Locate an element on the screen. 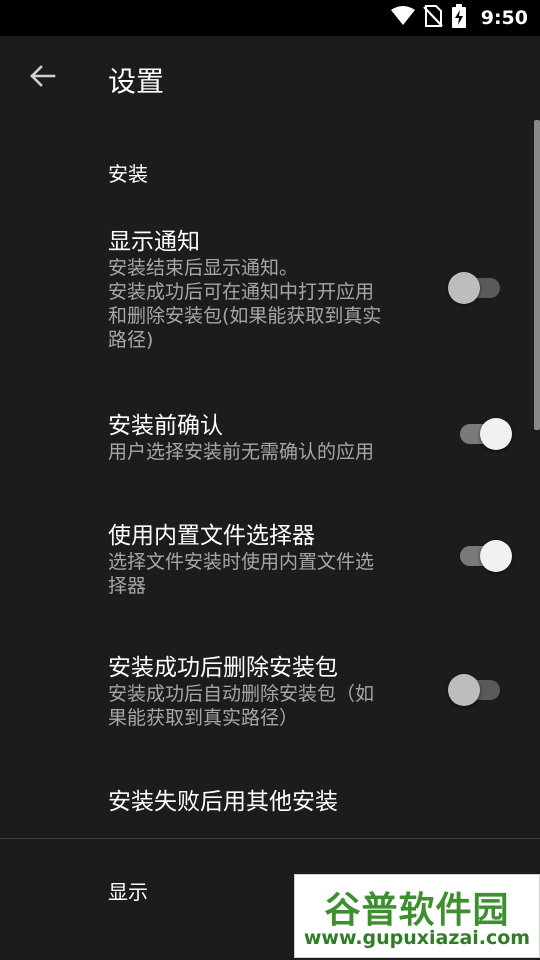 This screenshot has height=960, width=540. scrollbar is located at coordinates (537, 275).